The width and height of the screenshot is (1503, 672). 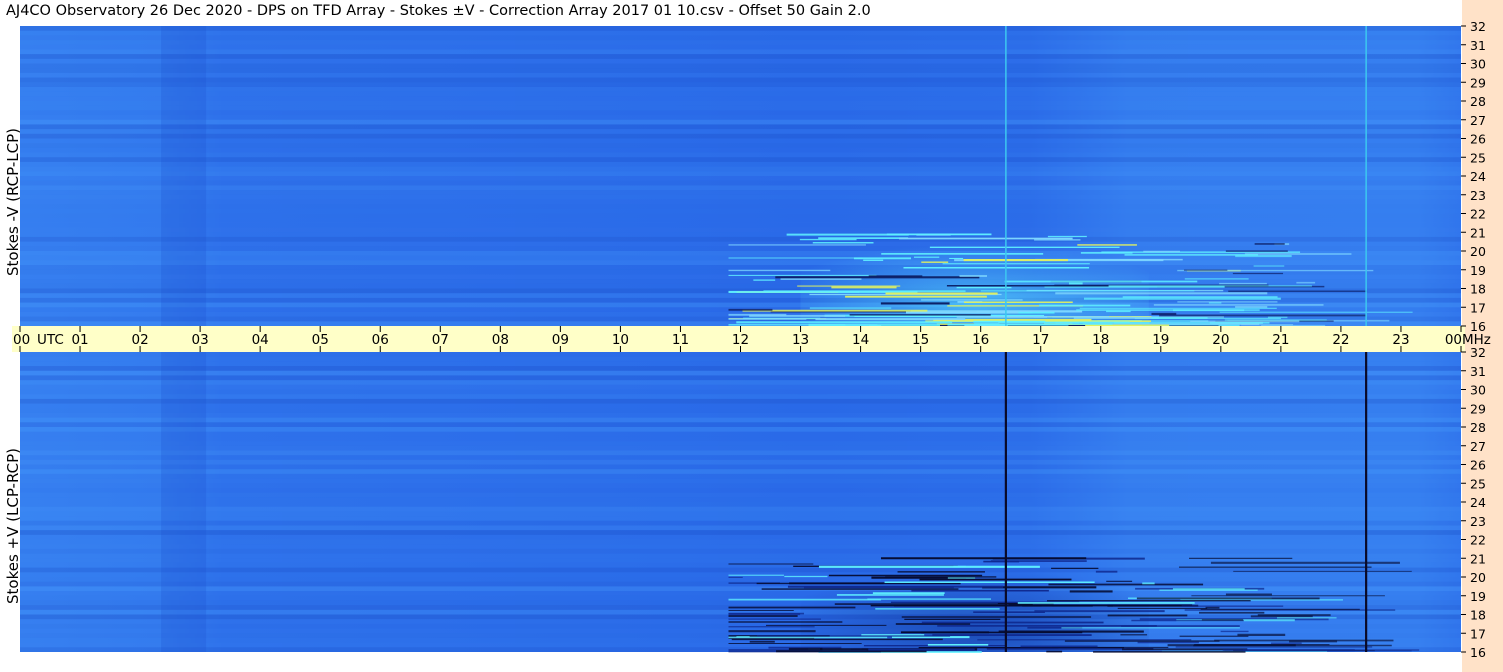 What do you see at coordinates (1478, 232) in the screenshot?
I see `y-tick-label: 21` at bounding box center [1478, 232].